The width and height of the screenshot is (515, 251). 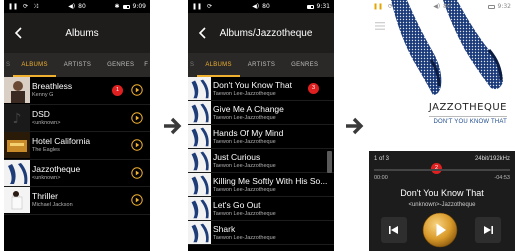 What do you see at coordinates (52, 205) in the screenshot?
I see `album-artist: Michael Jackson` at bounding box center [52, 205].